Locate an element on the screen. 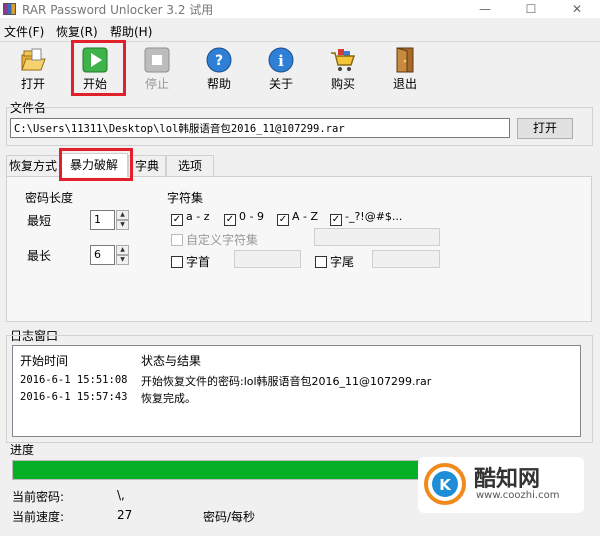 The width and height of the screenshot is (600, 536). charset-uppercase-checkbox: ✓ A - Z is located at coordinates (297, 218).